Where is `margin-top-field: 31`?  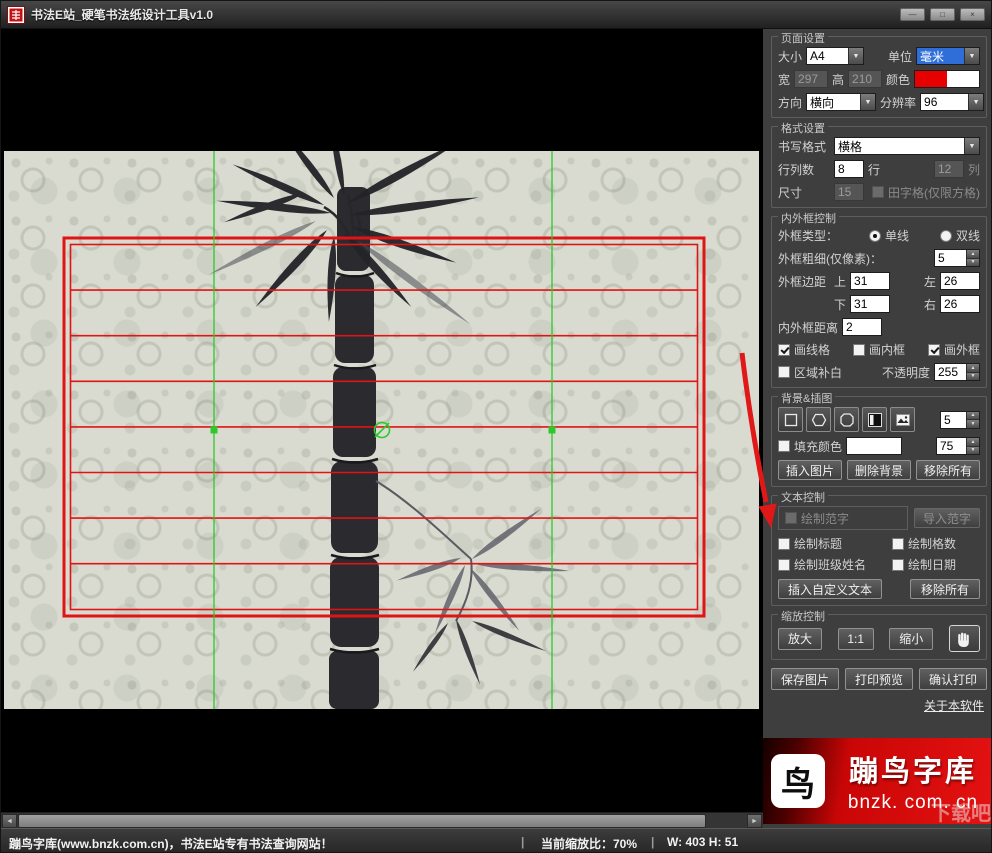 margin-top-field: 31 is located at coordinates (870, 281).